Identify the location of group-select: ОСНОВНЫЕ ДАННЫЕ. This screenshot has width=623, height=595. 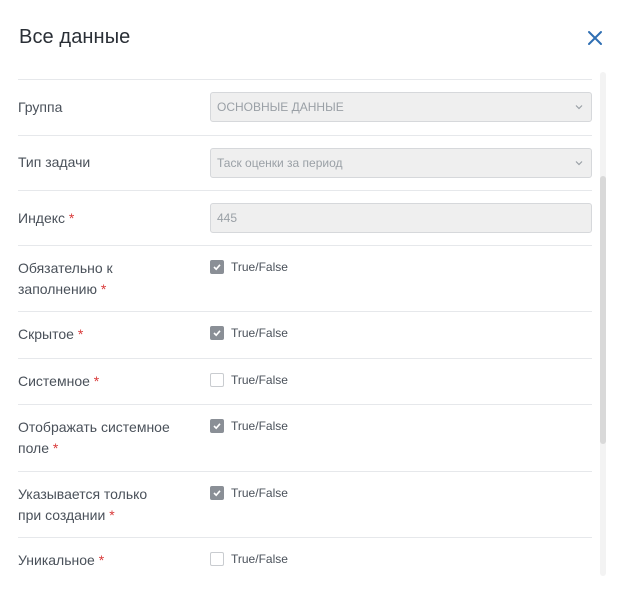
(401, 107).